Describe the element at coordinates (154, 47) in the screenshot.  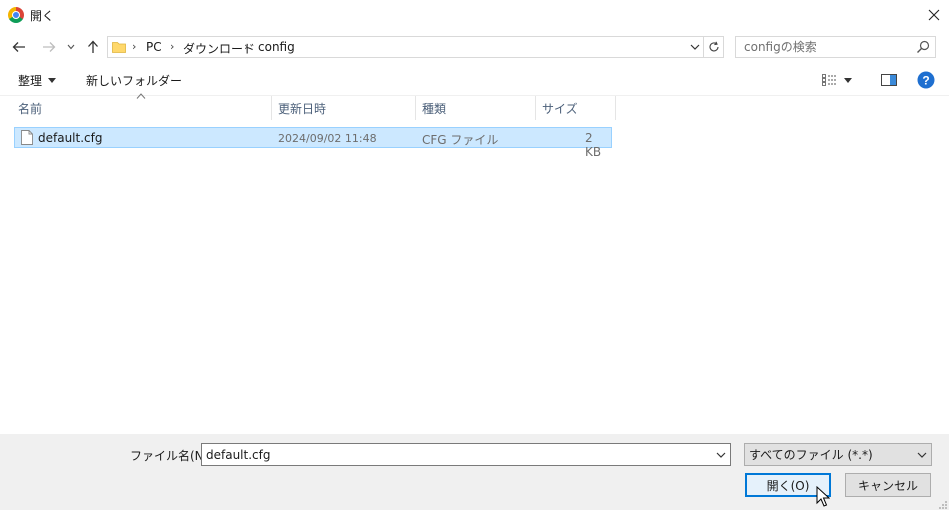
I see `breadcrumb-pc: PC` at that location.